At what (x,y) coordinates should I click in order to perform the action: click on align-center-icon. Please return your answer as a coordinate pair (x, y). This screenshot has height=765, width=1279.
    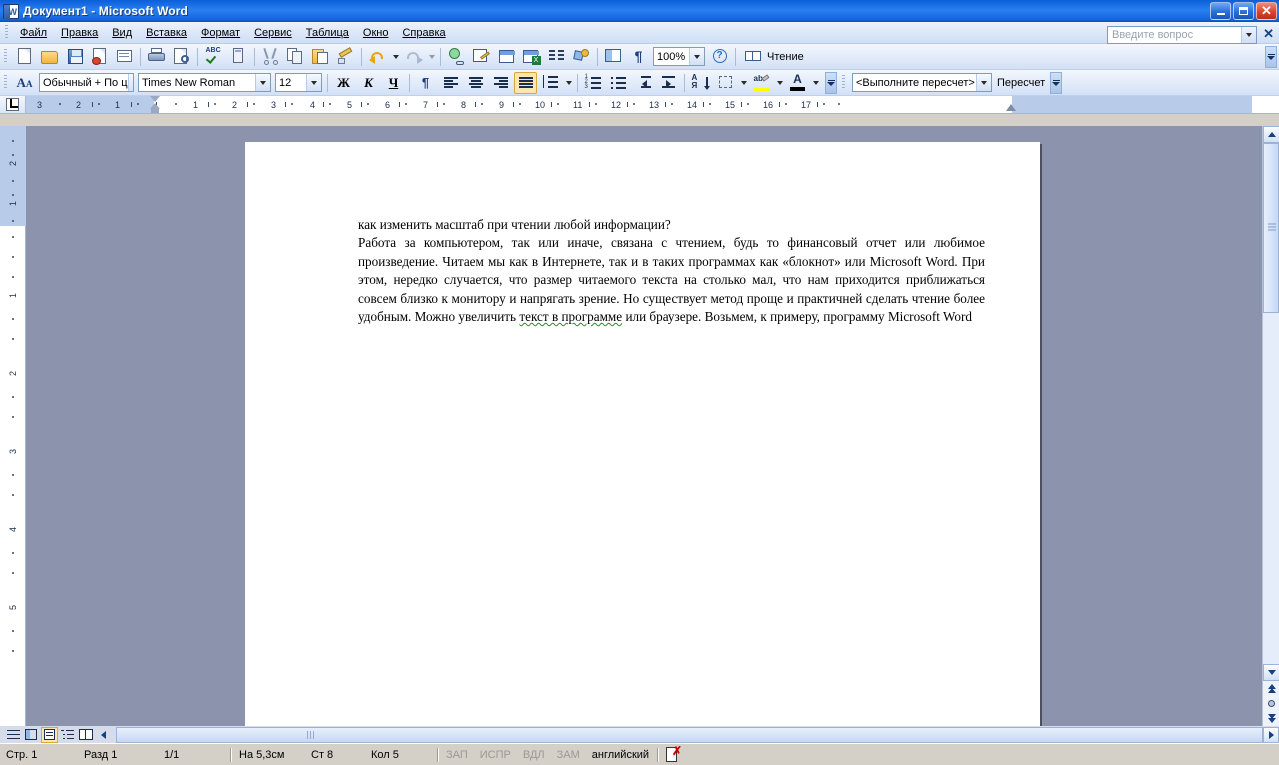
    Looking at the image, I should click on (475, 83).